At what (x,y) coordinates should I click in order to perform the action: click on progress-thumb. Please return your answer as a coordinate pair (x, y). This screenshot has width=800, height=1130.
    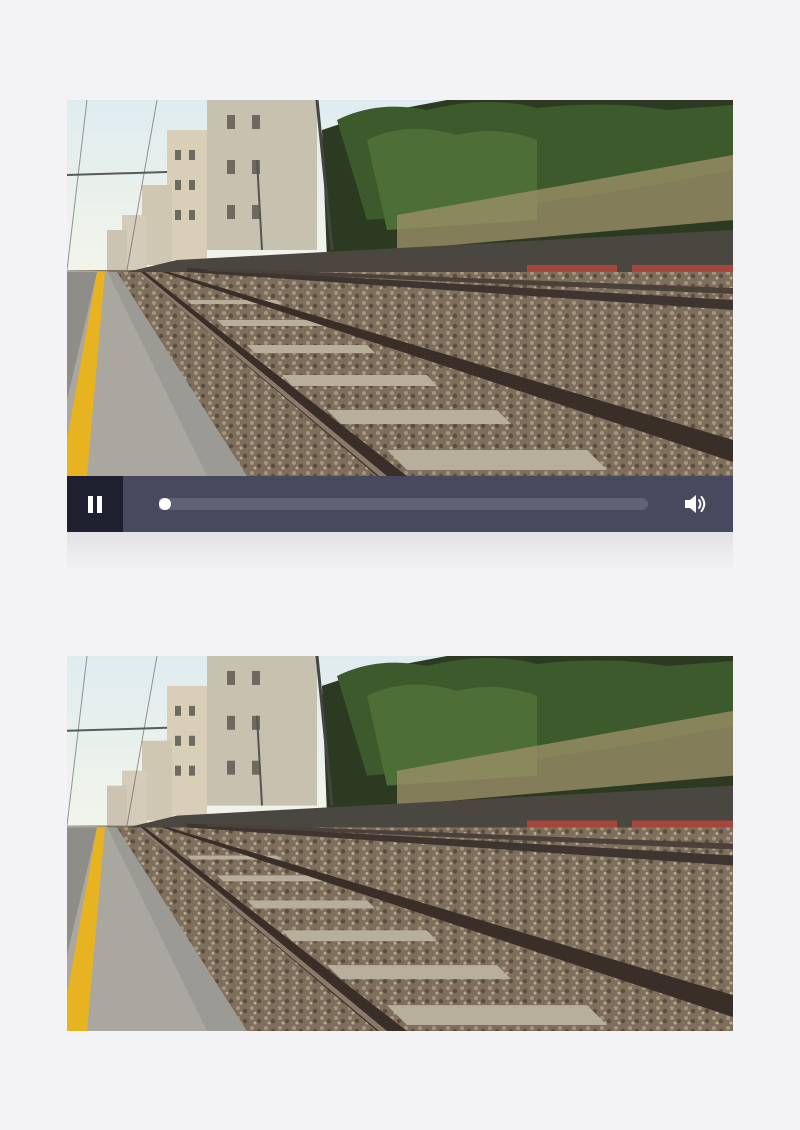
    Looking at the image, I should click on (165, 504).